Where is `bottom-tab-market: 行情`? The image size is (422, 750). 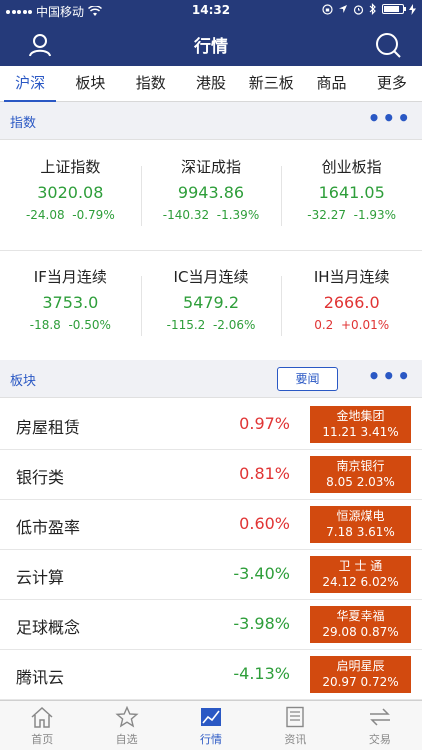
bottom-tab-market: 行情 is located at coordinates (211, 725).